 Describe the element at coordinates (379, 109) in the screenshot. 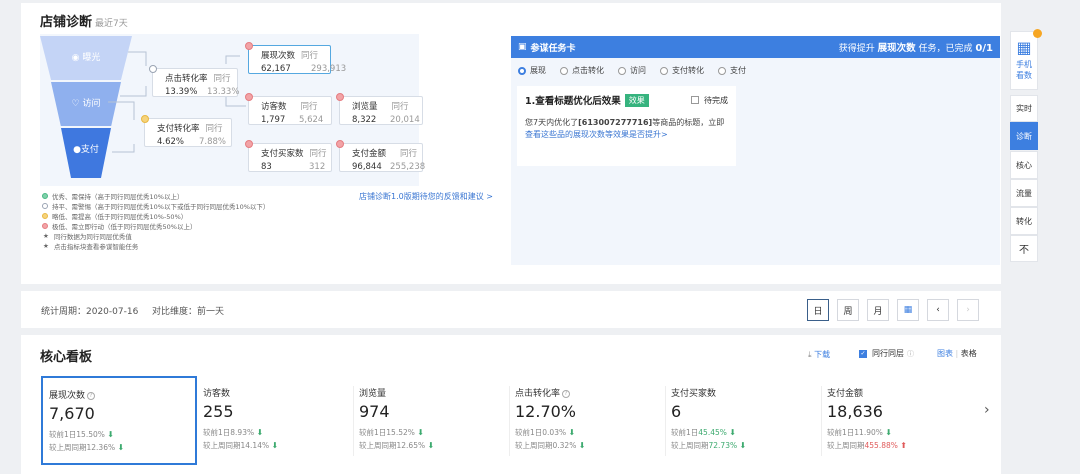

I see `metric-pageviews: 浏览量 同行 8,322 20,014` at that location.